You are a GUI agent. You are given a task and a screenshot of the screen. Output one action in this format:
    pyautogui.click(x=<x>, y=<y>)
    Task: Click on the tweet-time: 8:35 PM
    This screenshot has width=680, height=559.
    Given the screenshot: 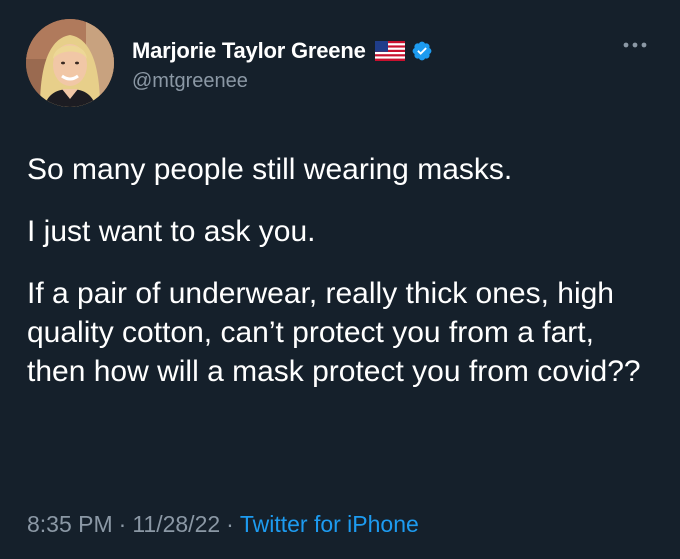 What is the action you would take?
    pyautogui.click(x=70, y=524)
    